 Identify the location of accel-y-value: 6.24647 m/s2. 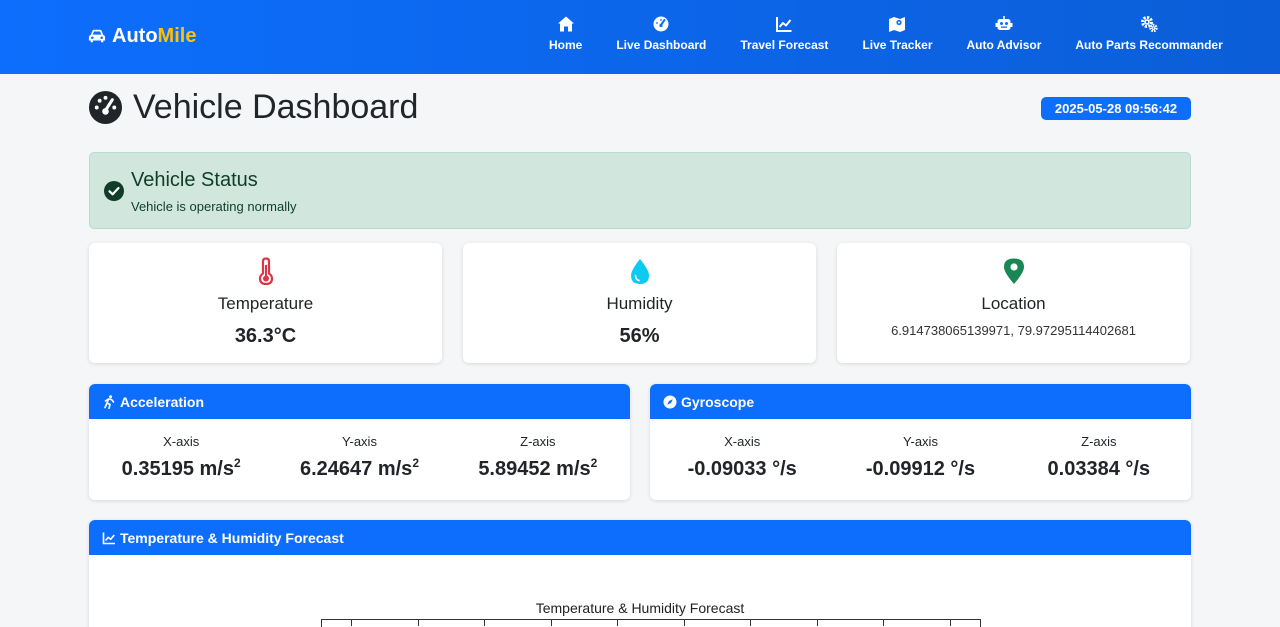
(359, 468).